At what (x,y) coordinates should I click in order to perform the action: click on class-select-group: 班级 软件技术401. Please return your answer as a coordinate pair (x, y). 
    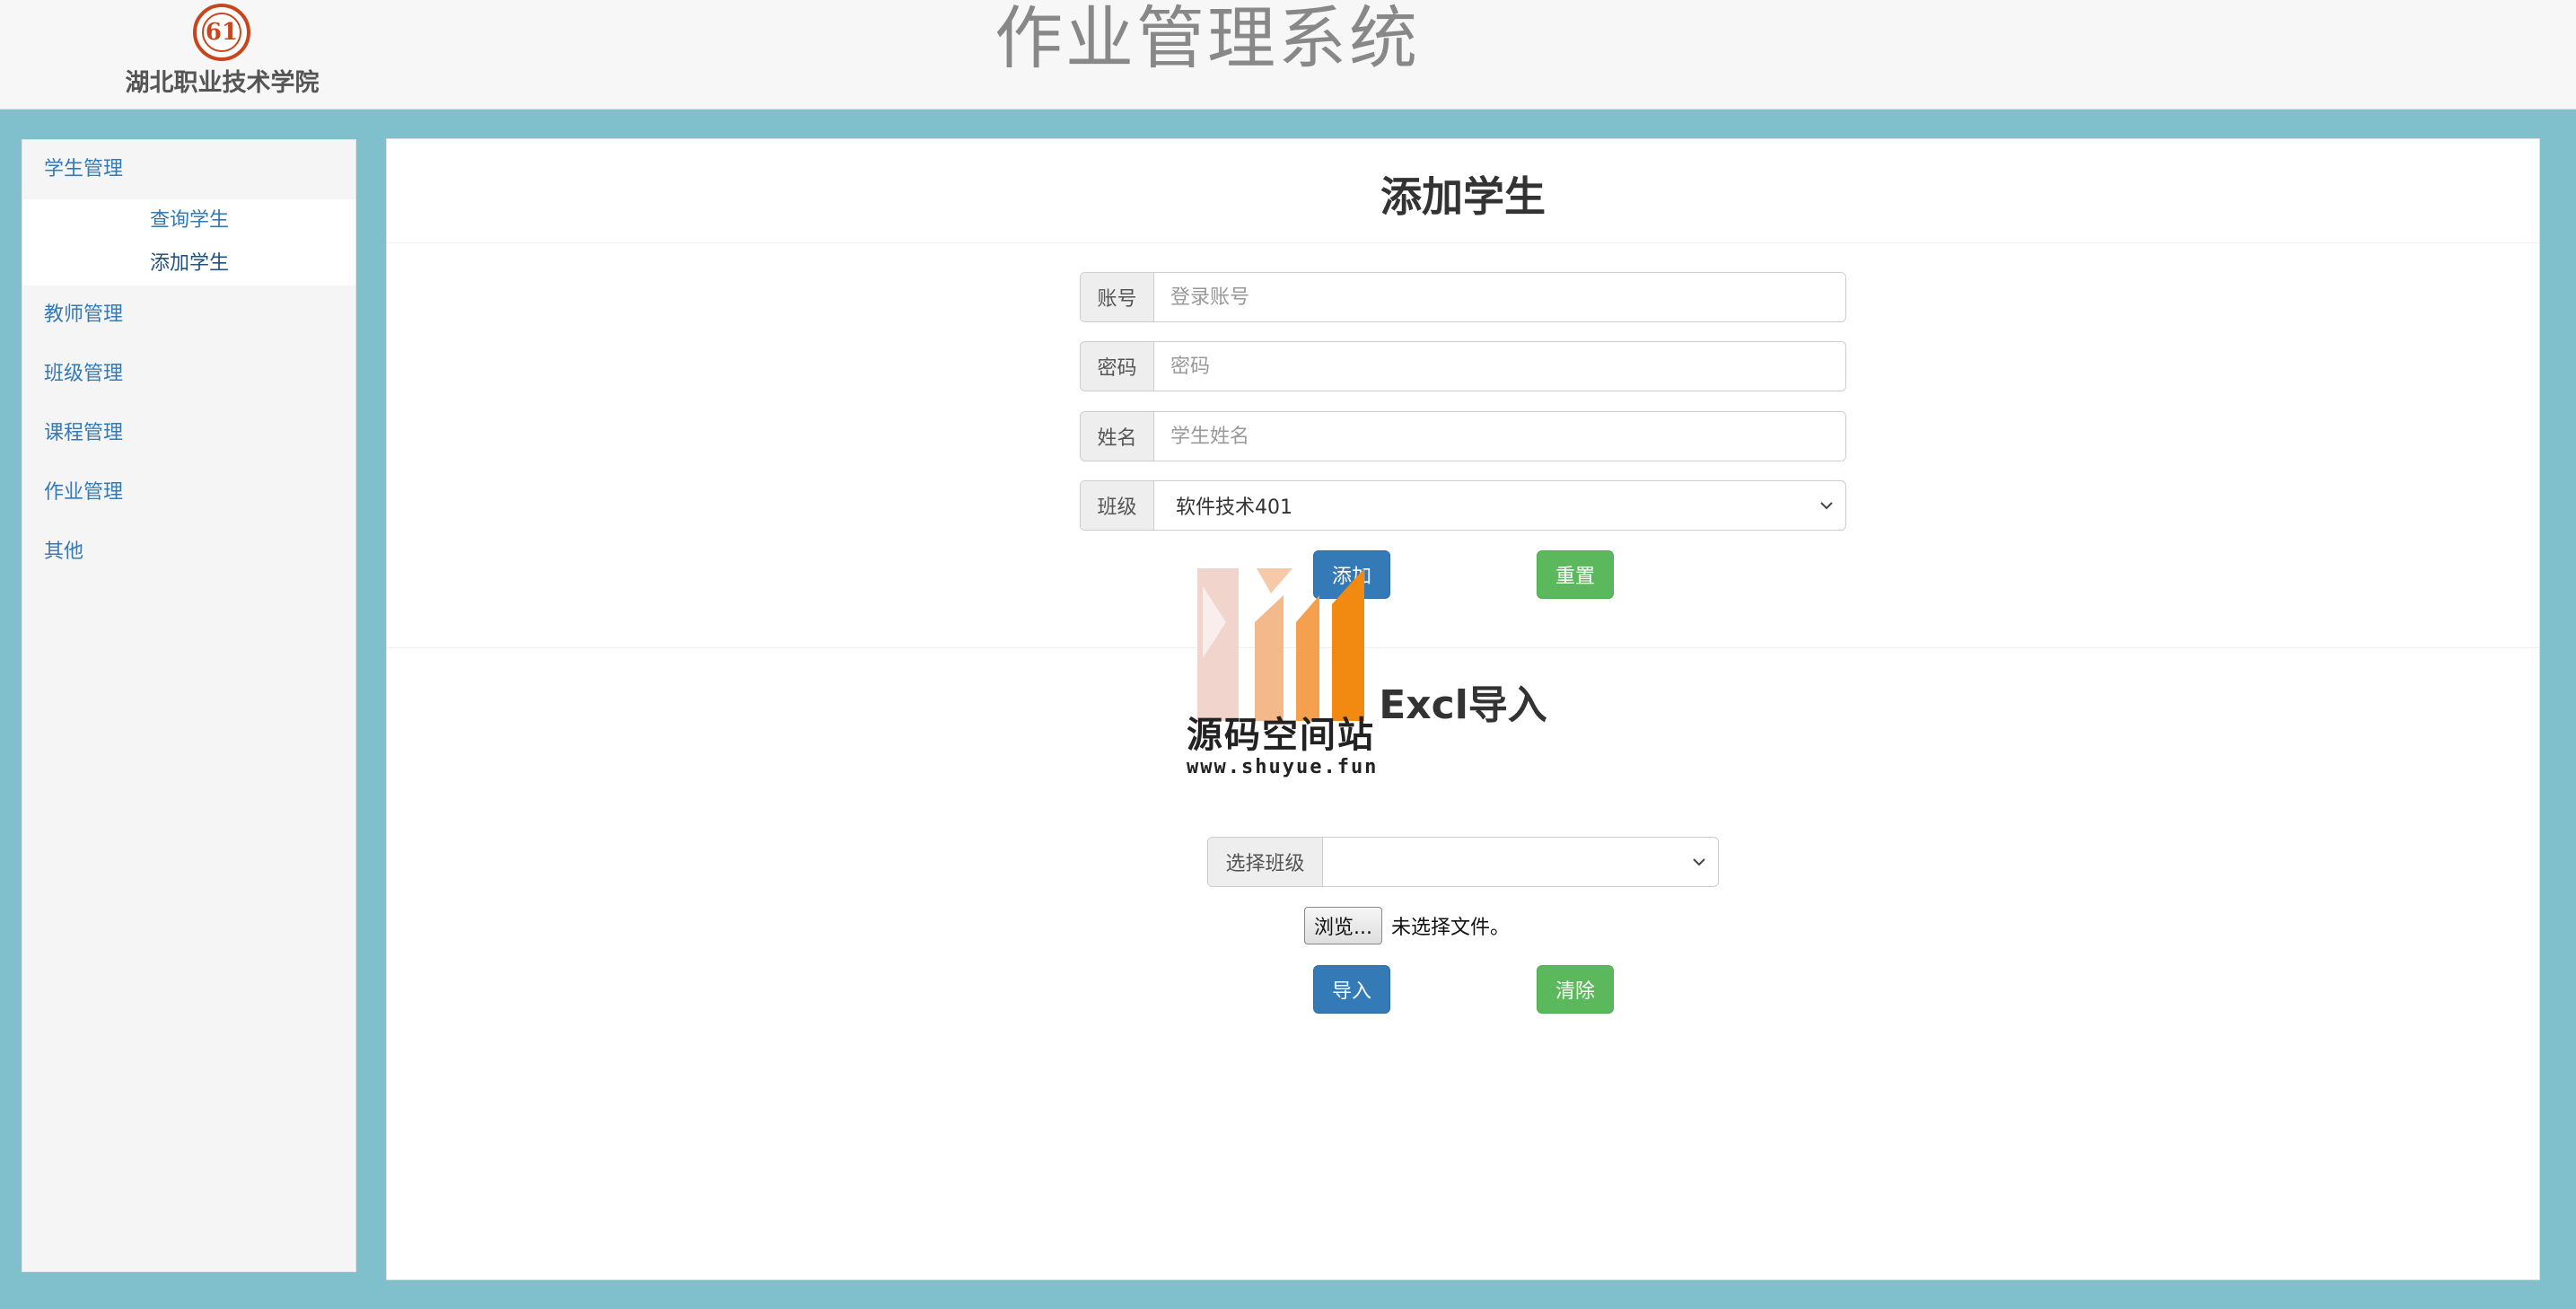
    Looking at the image, I should click on (1463, 506).